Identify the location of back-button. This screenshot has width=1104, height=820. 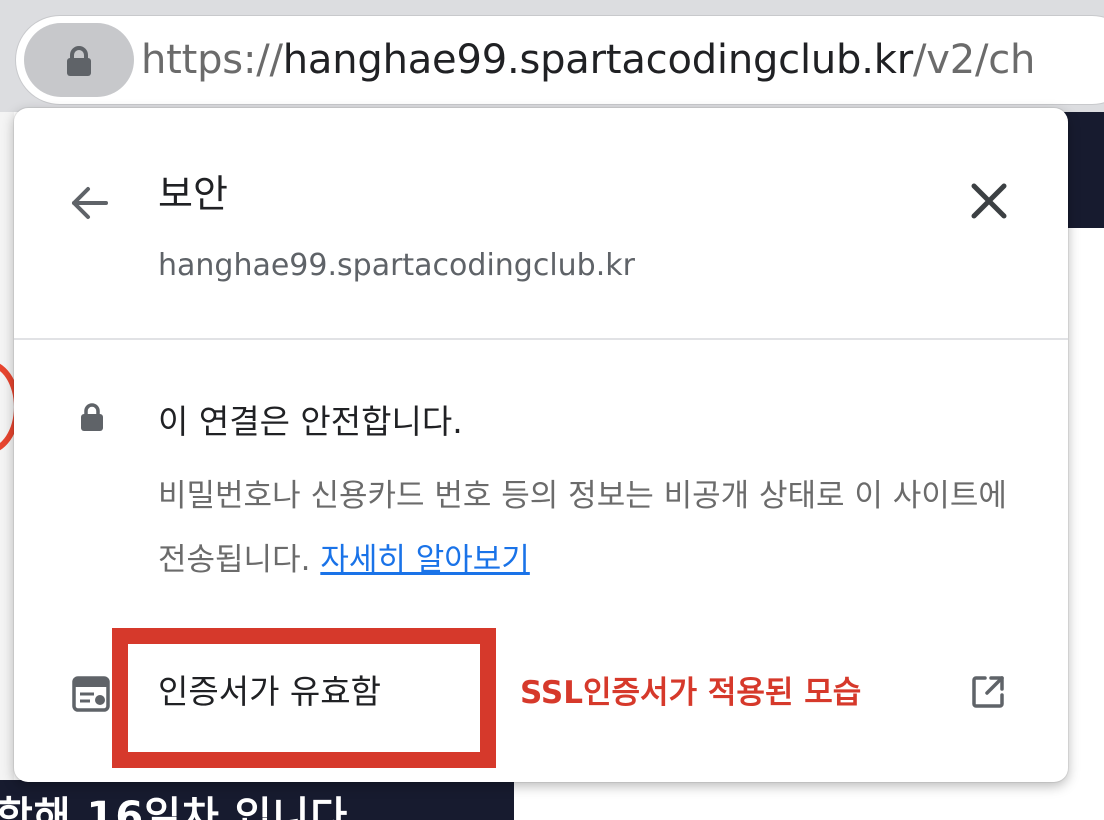
(91, 203).